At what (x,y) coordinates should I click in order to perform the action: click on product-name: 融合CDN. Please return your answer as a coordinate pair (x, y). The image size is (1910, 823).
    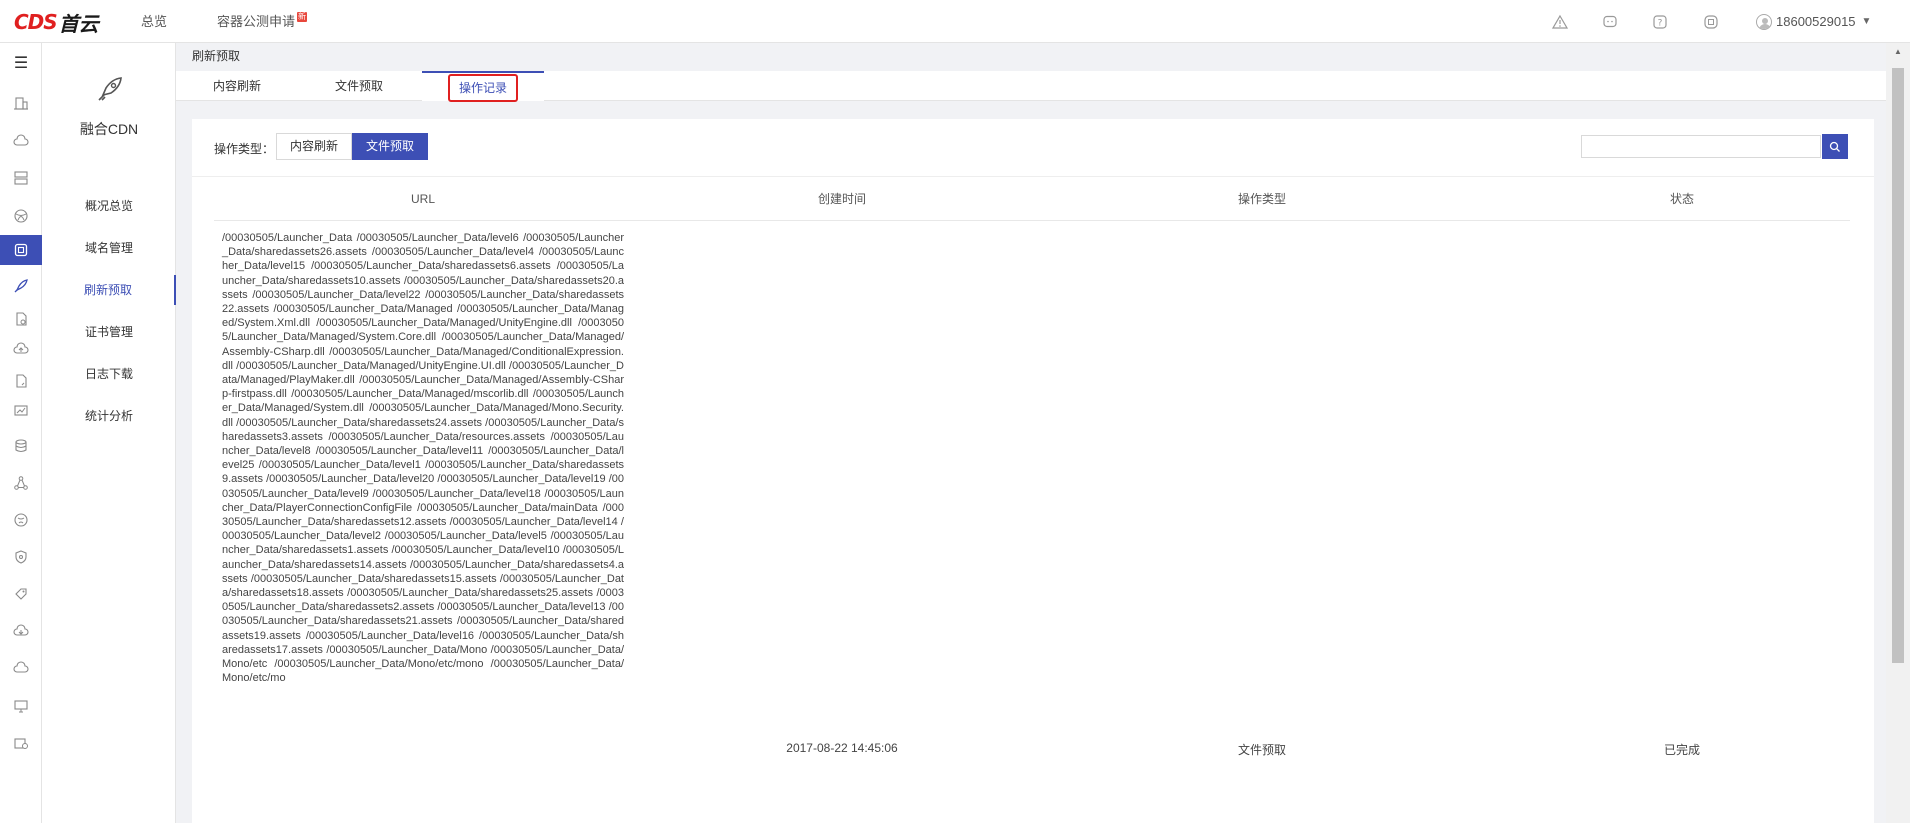
    Looking at the image, I should click on (109, 129).